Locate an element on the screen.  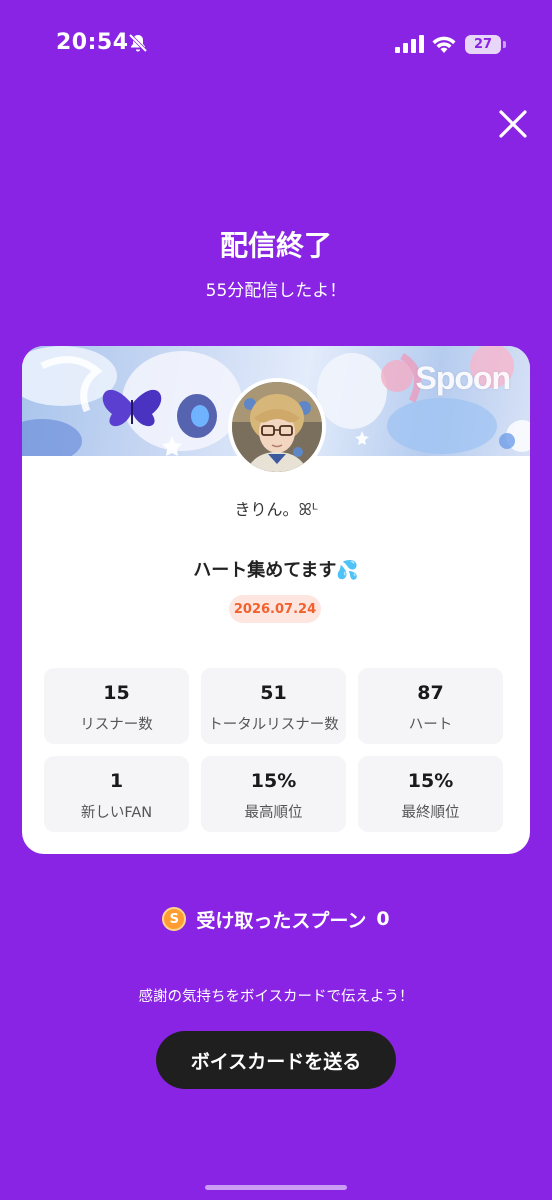
wifi-icon is located at coordinates (444, 44).